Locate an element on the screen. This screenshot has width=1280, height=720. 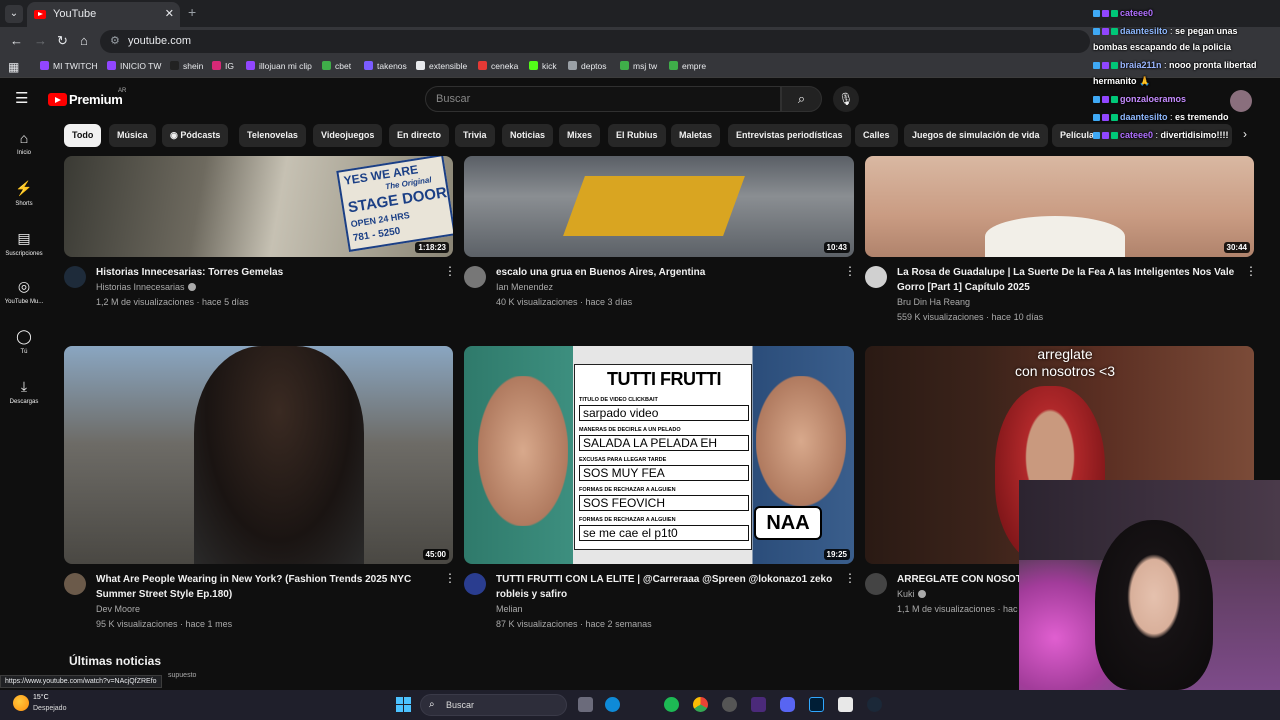
chip-0: Todo is located at coordinates (83, 135).